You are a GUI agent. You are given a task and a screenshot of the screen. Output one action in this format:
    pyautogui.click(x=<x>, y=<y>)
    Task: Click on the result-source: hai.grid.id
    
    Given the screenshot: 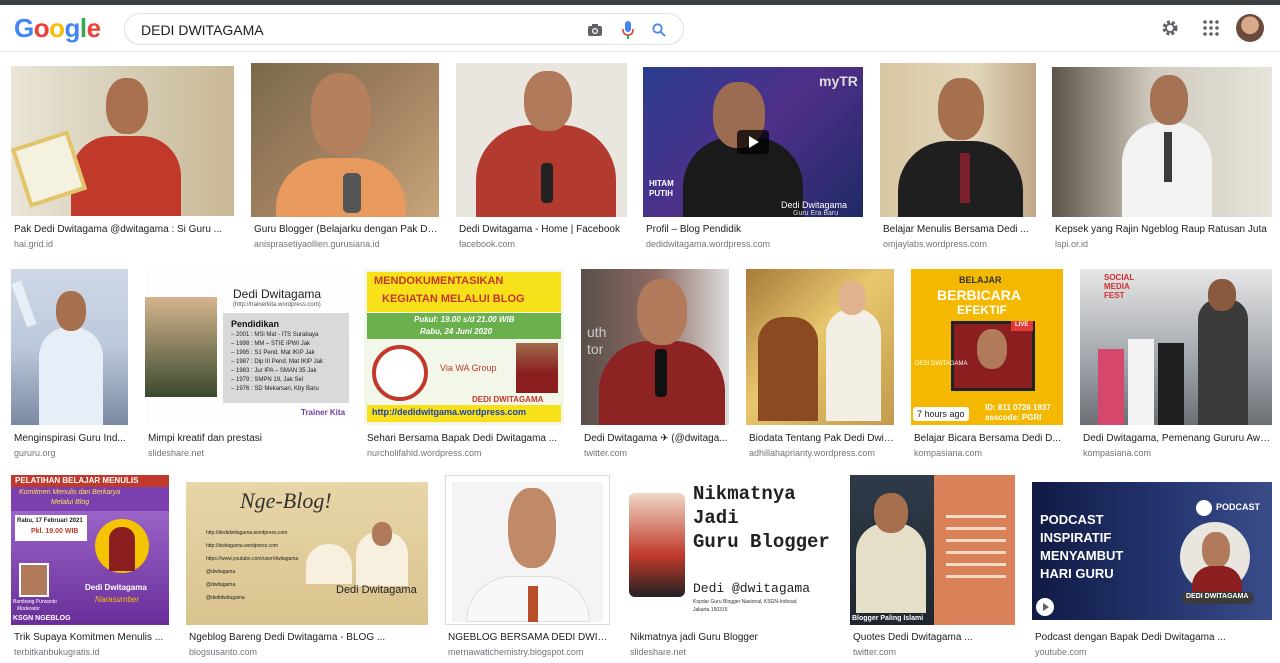 What is the action you would take?
    pyautogui.click(x=124, y=244)
    